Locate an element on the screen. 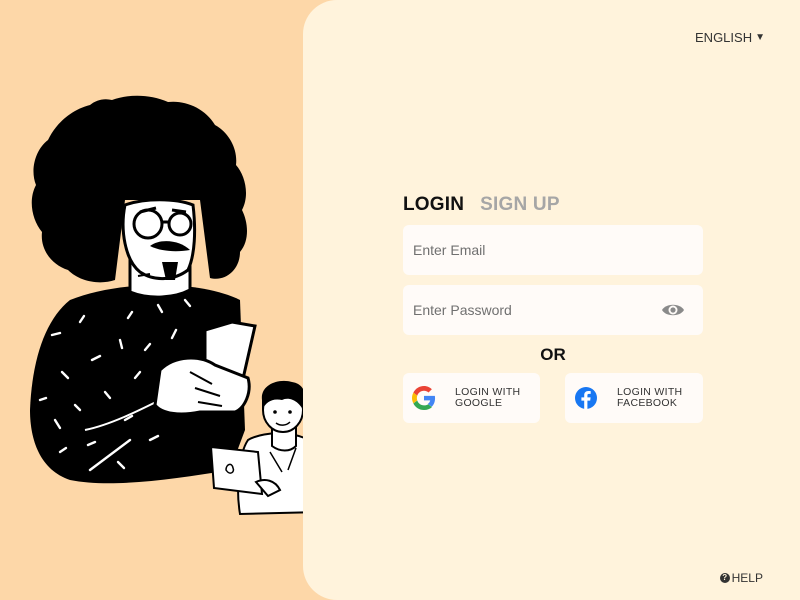 This screenshot has width=800, height=600. login-with-facebook-button: LOGIN WITH FACEBOOK is located at coordinates (634, 398).